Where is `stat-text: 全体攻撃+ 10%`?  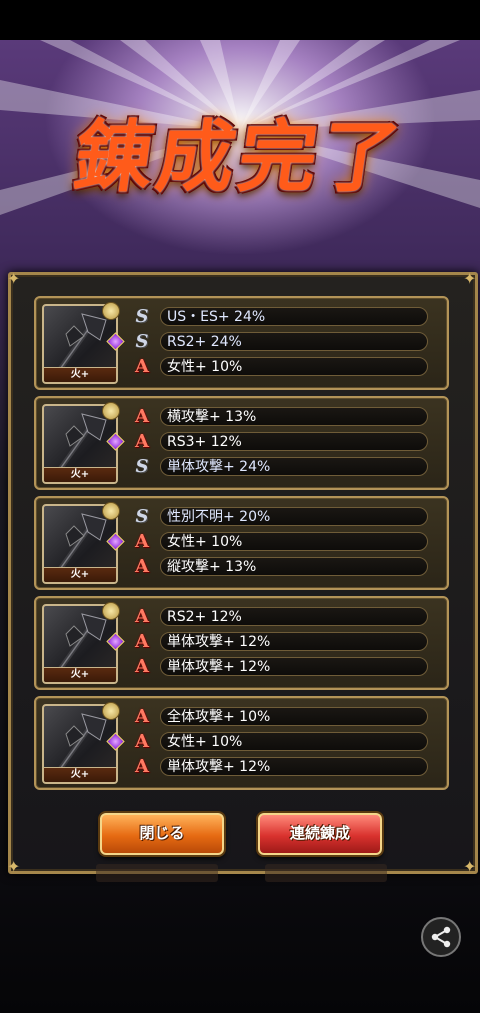 stat-text: 全体攻撃+ 10% is located at coordinates (294, 716).